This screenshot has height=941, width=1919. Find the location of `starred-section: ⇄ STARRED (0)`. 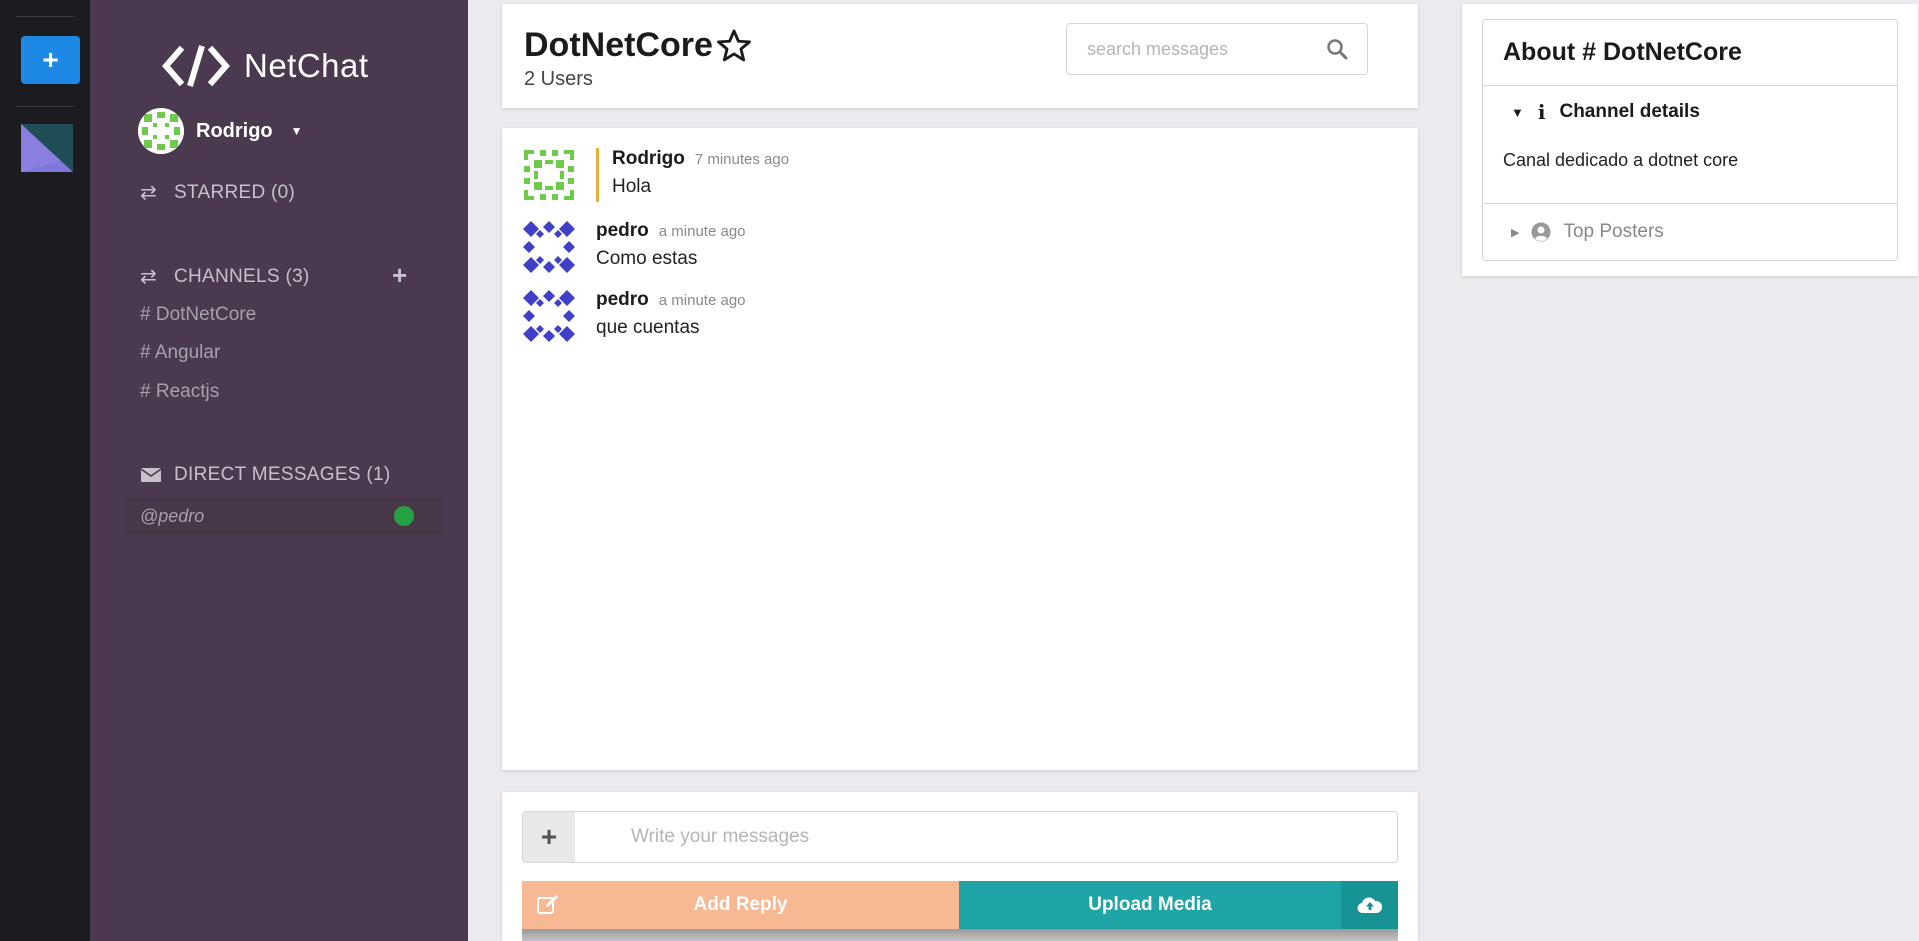

starred-section: ⇄ STARRED (0) is located at coordinates (217, 192).